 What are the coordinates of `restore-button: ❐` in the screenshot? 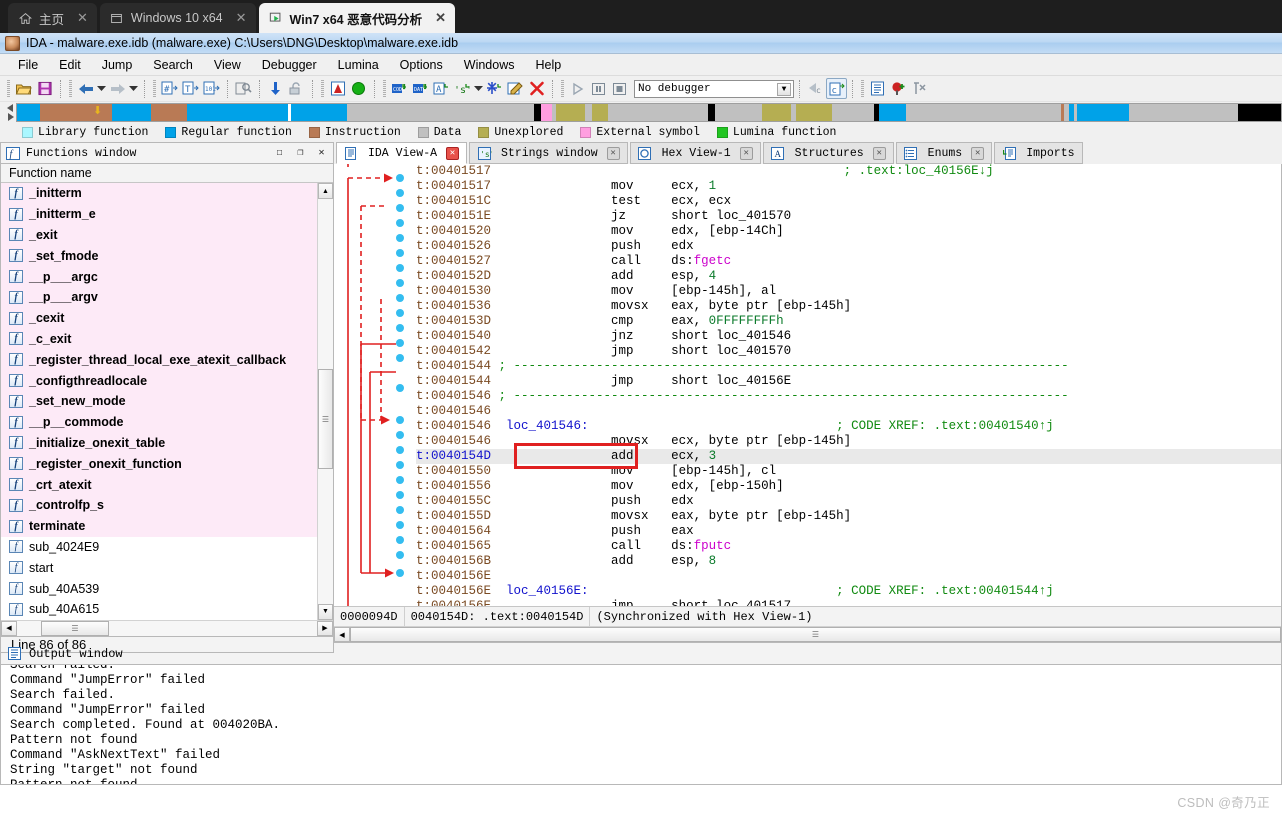 It's located at (300, 153).